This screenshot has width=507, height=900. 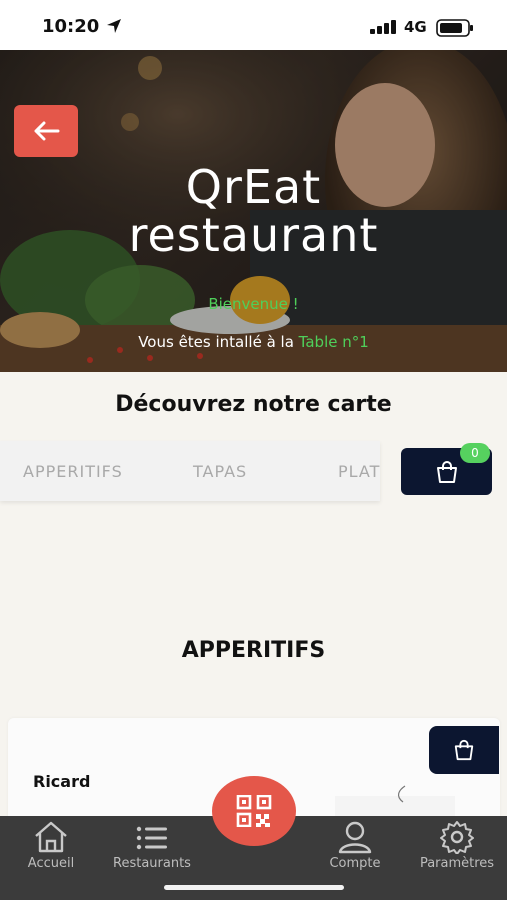 I want to click on battery-icon, so click(x=454, y=28).